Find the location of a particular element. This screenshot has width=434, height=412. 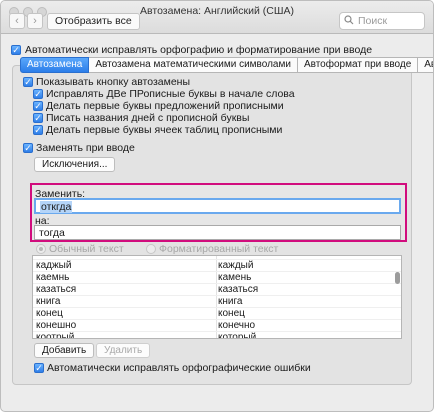

table-cell-replace: каджый is located at coordinates (54, 265).